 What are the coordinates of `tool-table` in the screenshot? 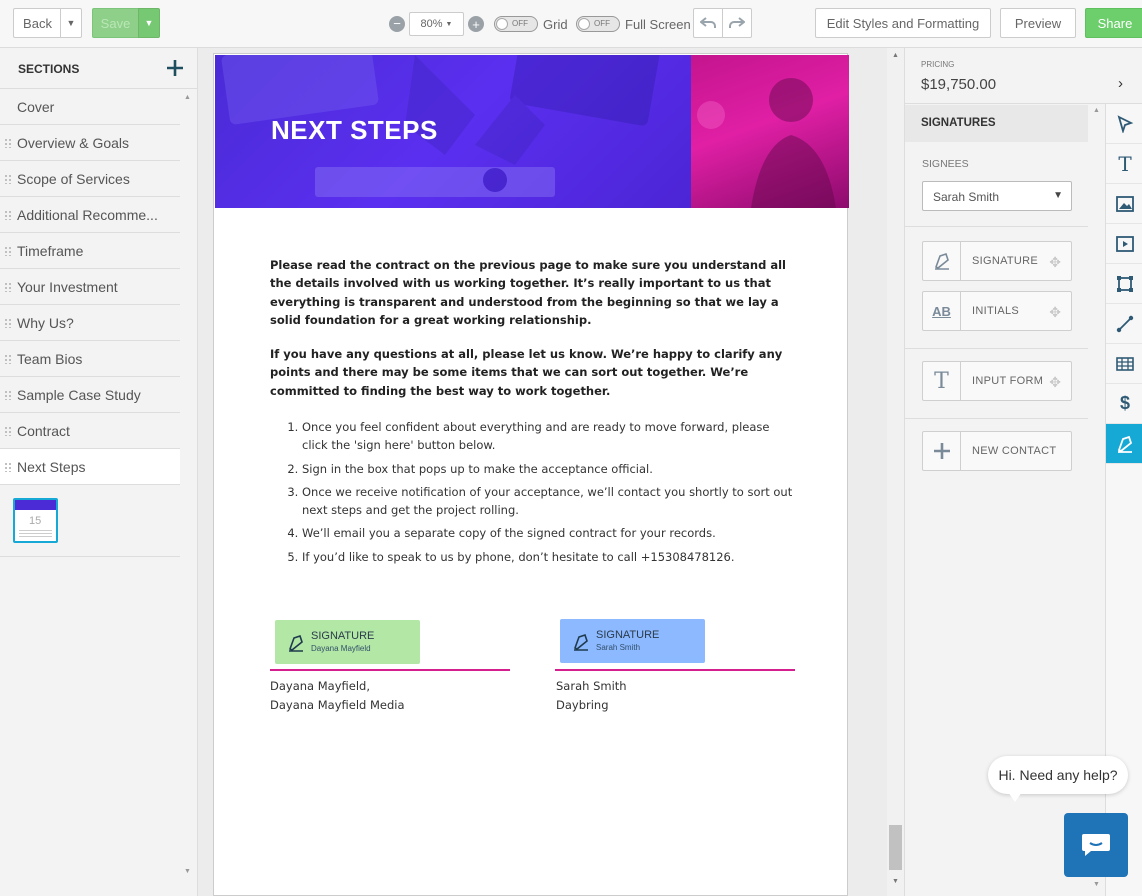 It's located at (1124, 364).